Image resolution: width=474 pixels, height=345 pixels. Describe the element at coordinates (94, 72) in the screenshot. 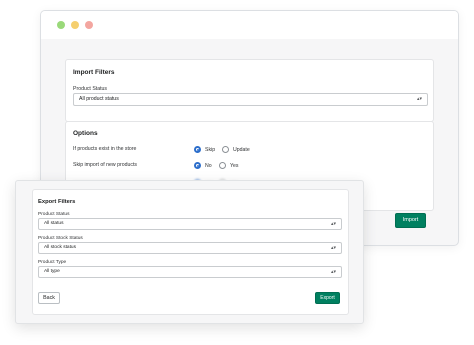

I see `import-filters-title: Import Filters` at that location.